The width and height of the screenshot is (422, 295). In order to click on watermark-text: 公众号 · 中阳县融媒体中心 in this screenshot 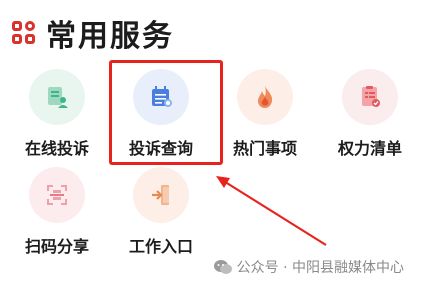, I will do `click(320, 268)`.